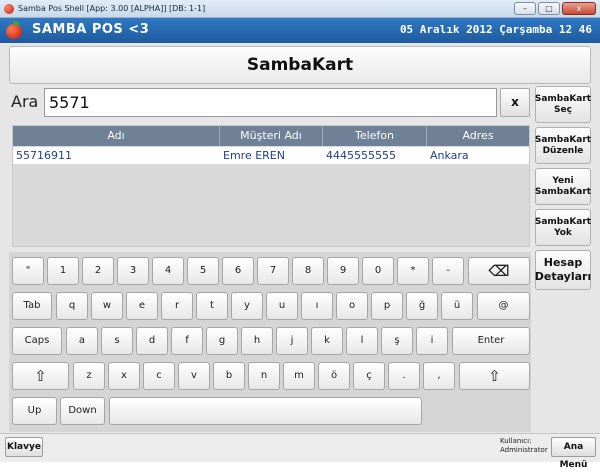  Describe the element at coordinates (549, 8) in the screenshot. I see `maximize-button: □` at that location.